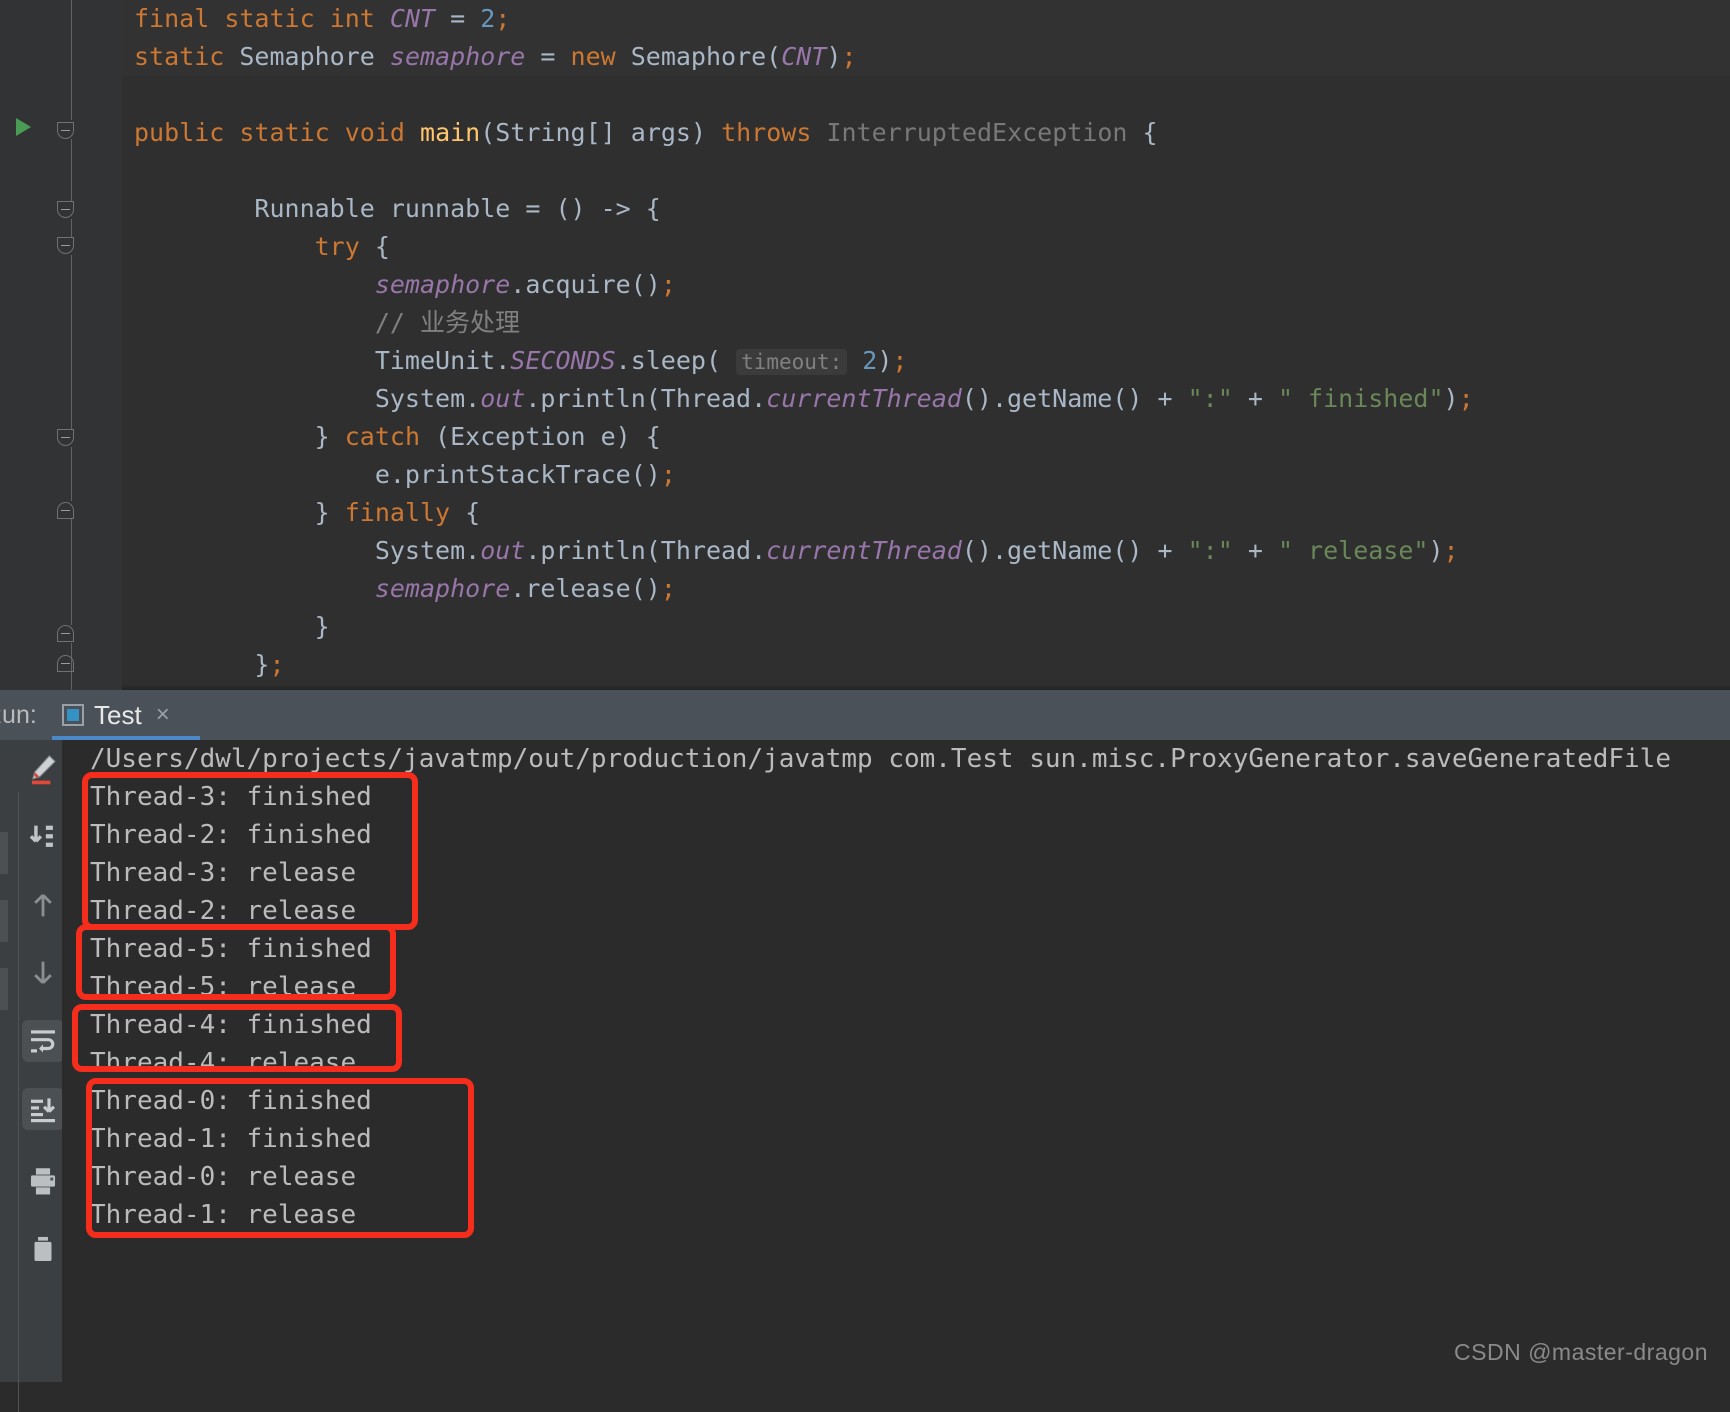 Image resolution: width=1730 pixels, height=1412 pixels. What do you see at coordinates (977, 132) in the screenshot?
I see `code-token: InterruptedException` at bounding box center [977, 132].